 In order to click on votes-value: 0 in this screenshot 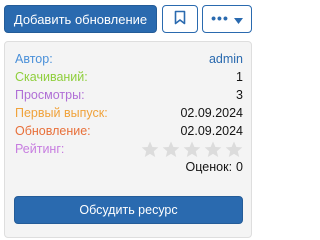, I will do `click(239, 167)`.